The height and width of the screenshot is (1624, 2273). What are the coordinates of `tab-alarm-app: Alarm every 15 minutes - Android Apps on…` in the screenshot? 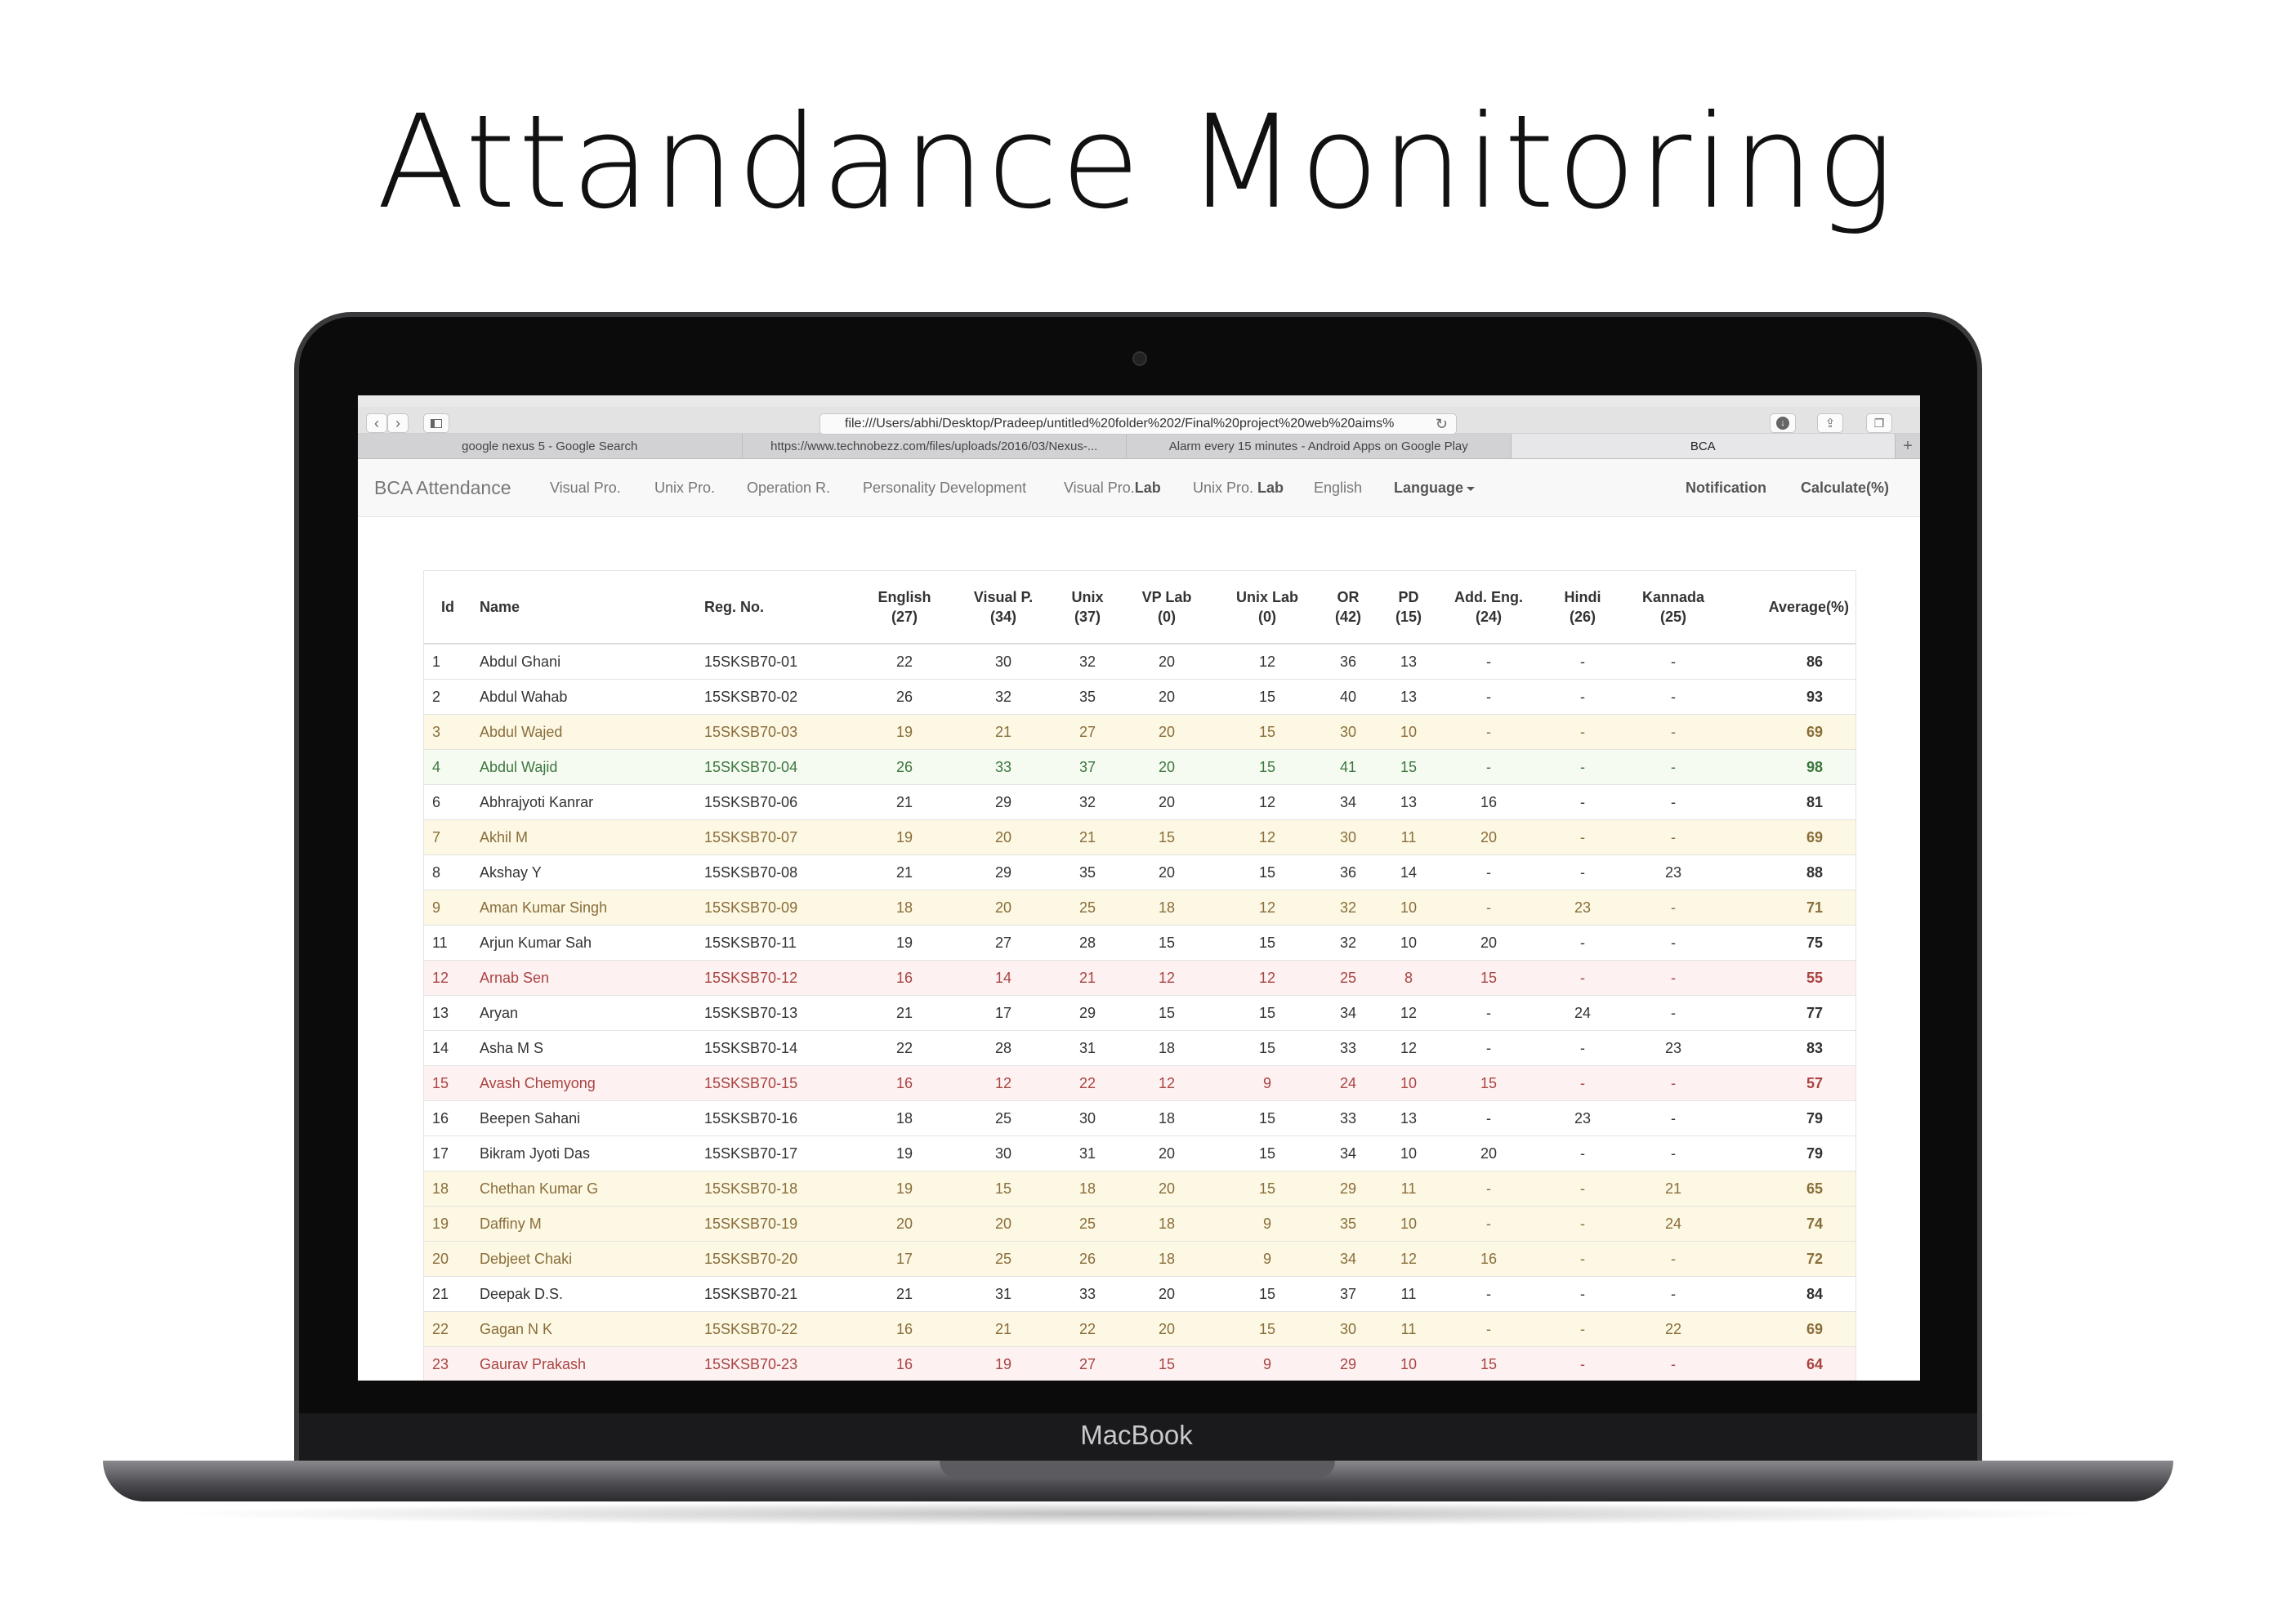 It's located at (1319, 446).